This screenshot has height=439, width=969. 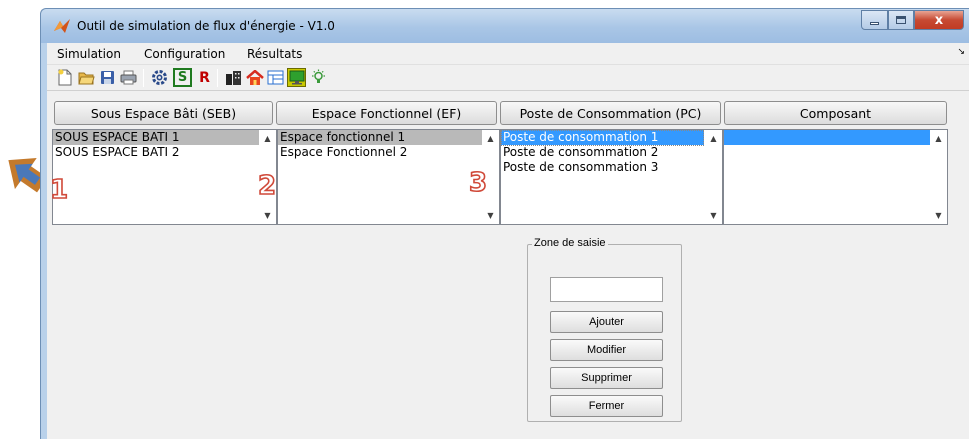 I want to click on close-button: x, so click(x=939, y=20).